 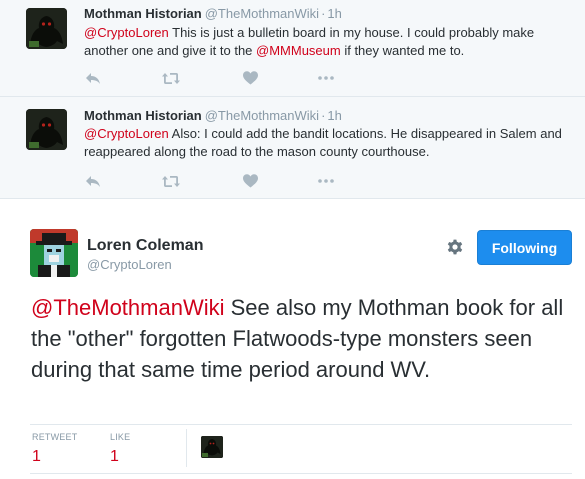 What do you see at coordinates (55, 437) in the screenshot?
I see `retweet-label: RETWEET` at bounding box center [55, 437].